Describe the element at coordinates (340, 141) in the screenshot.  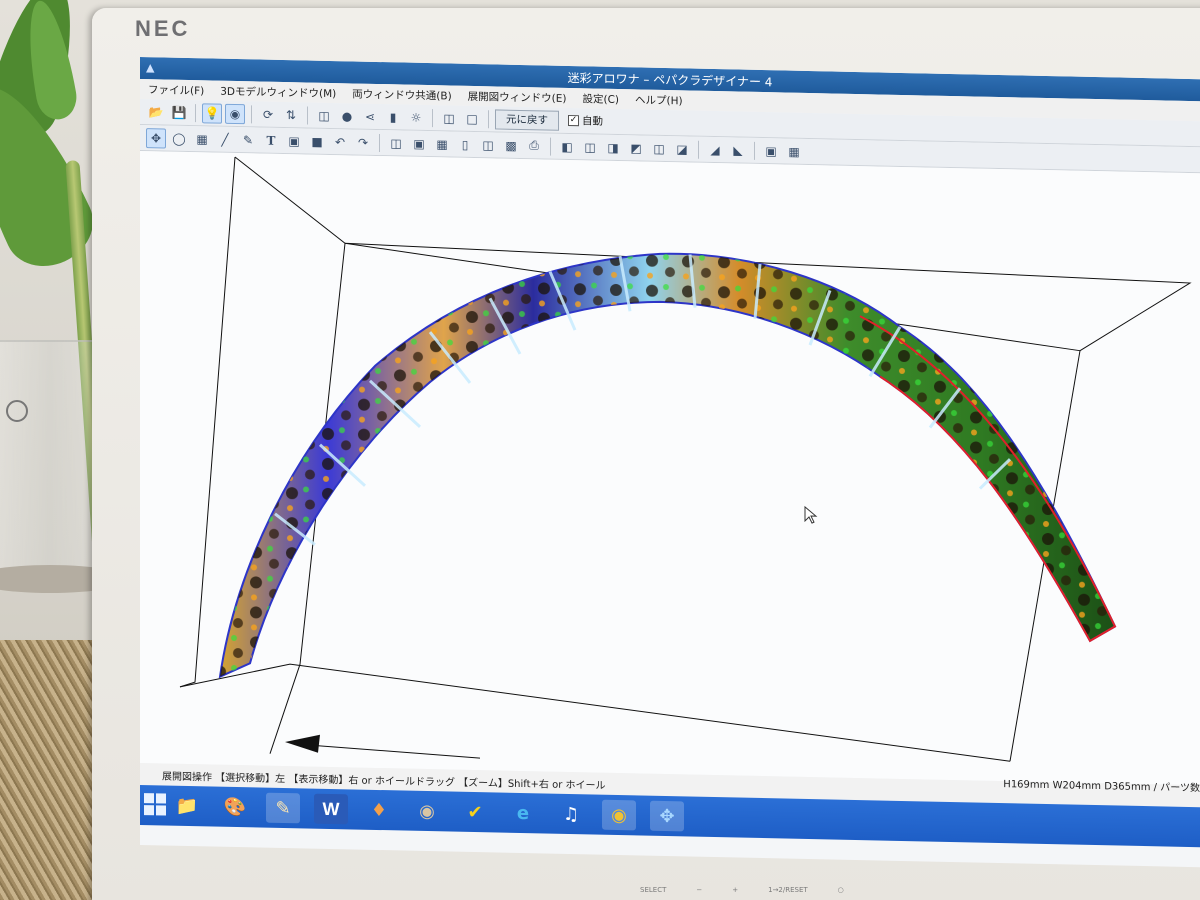
I see `undo-arrow-icon: ↶` at that location.